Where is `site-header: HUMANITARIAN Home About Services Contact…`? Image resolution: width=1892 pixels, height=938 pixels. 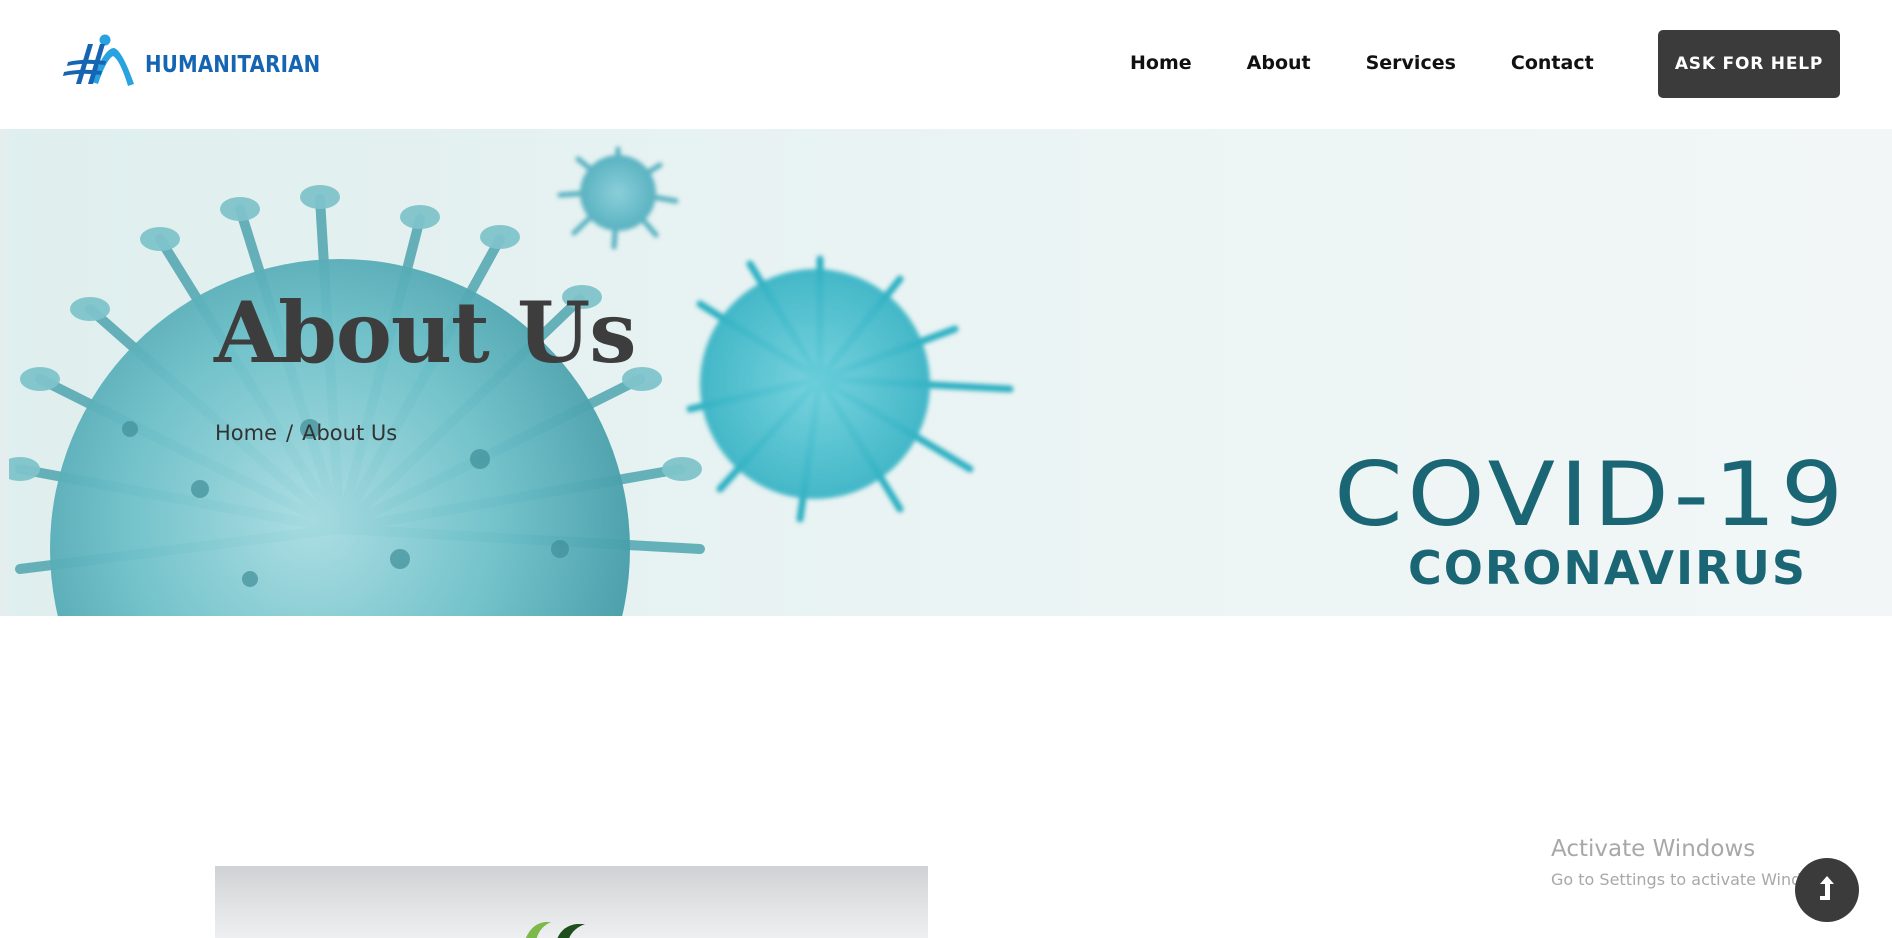
site-header: HUMANITARIAN Home About Services Contact… is located at coordinates (946, 64).